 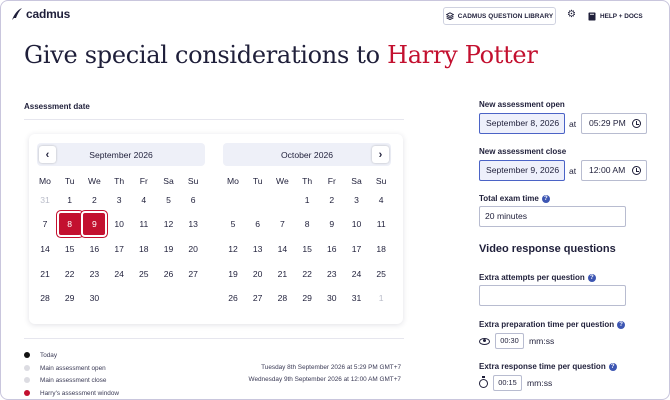 I want to click on legend-item: Harry's assessment window, so click(x=71, y=393).